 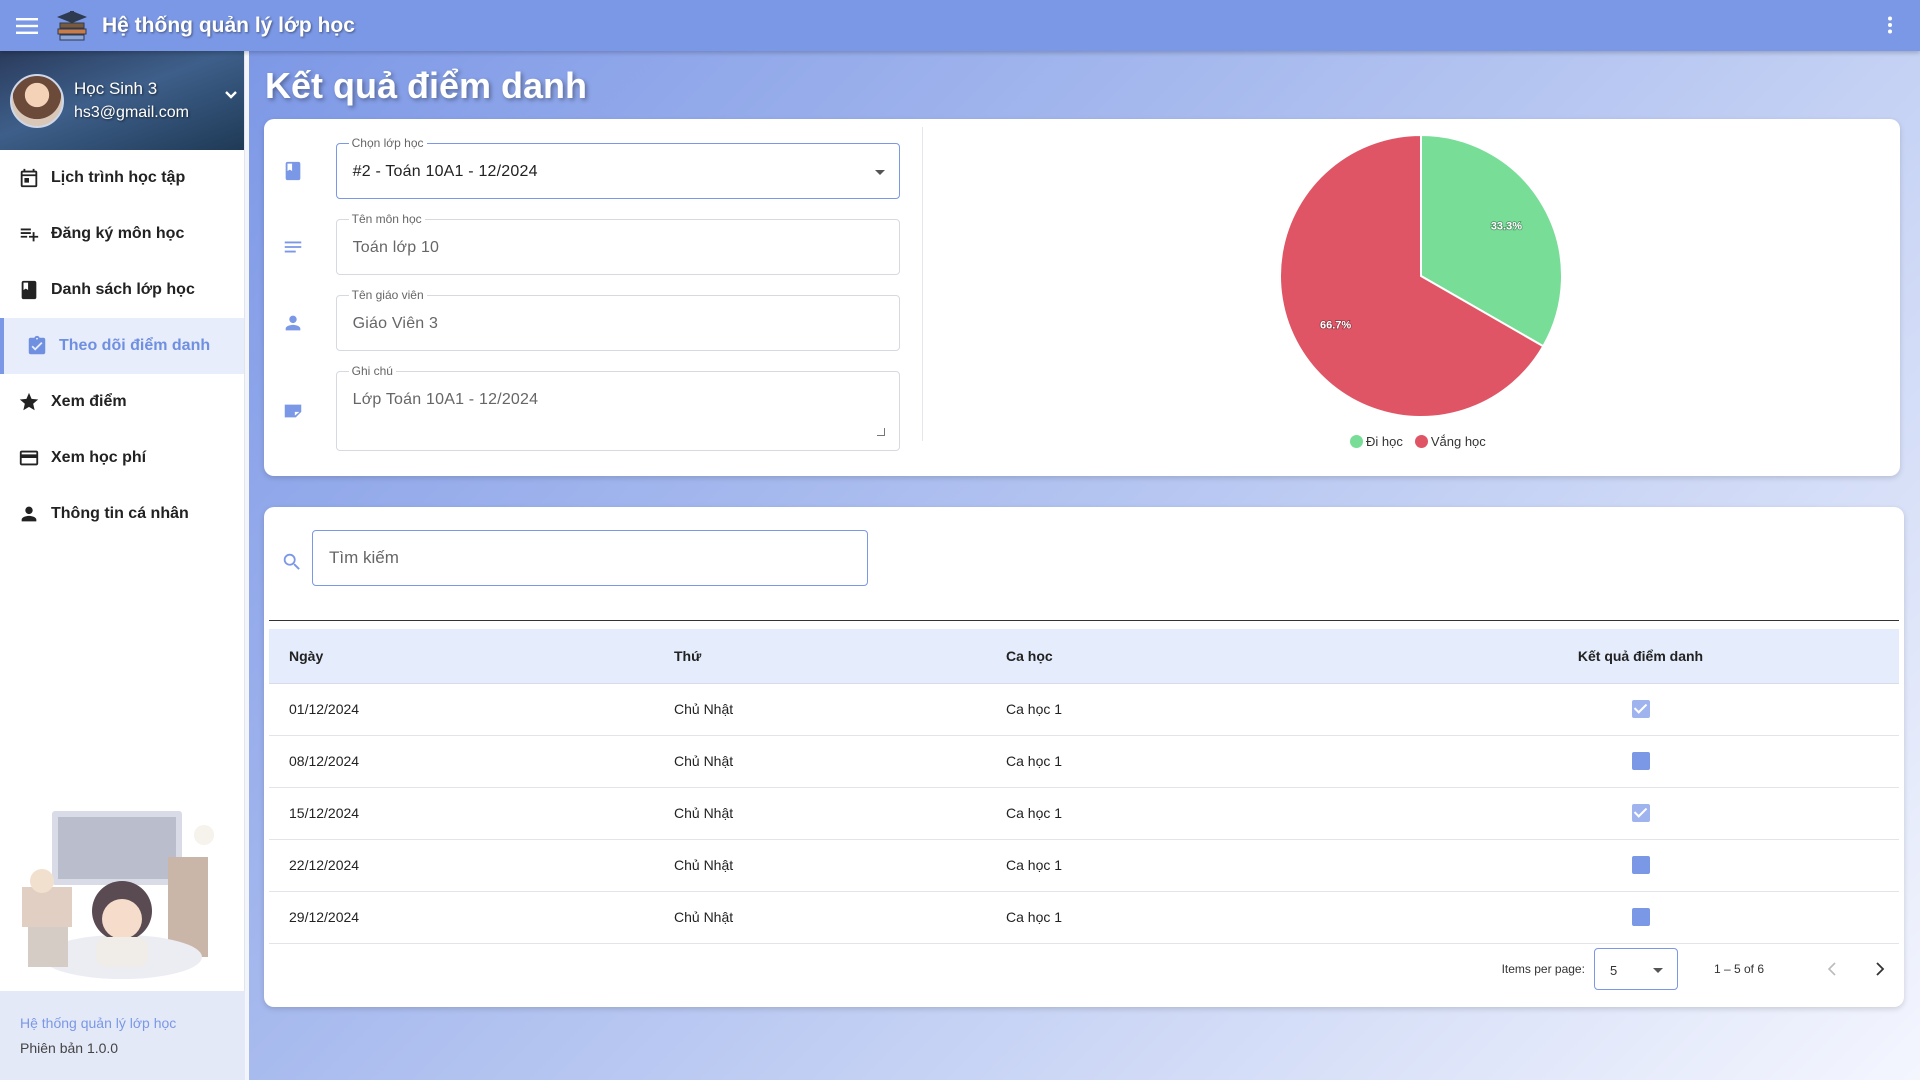 I want to click on chevron-right-icon, so click(x=1880, y=969).